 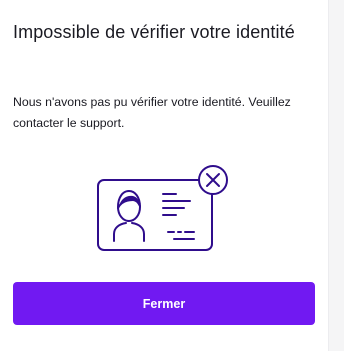 I want to click on close-button: Fermer, so click(x=164, y=303).